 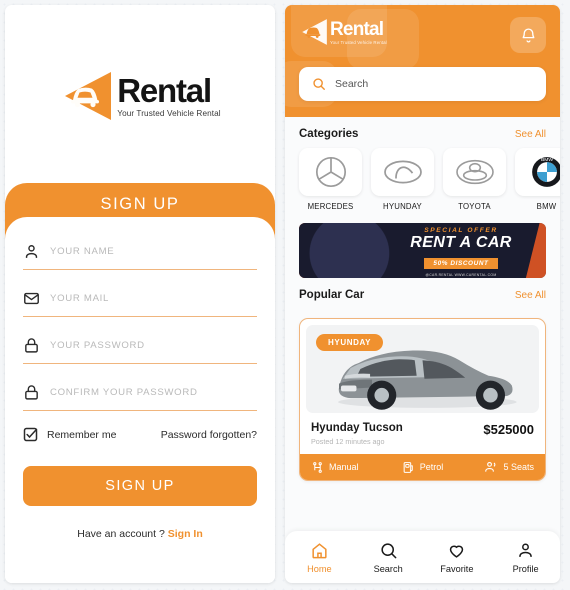 What do you see at coordinates (457, 568) in the screenshot?
I see `tab-label: Favorite` at bounding box center [457, 568].